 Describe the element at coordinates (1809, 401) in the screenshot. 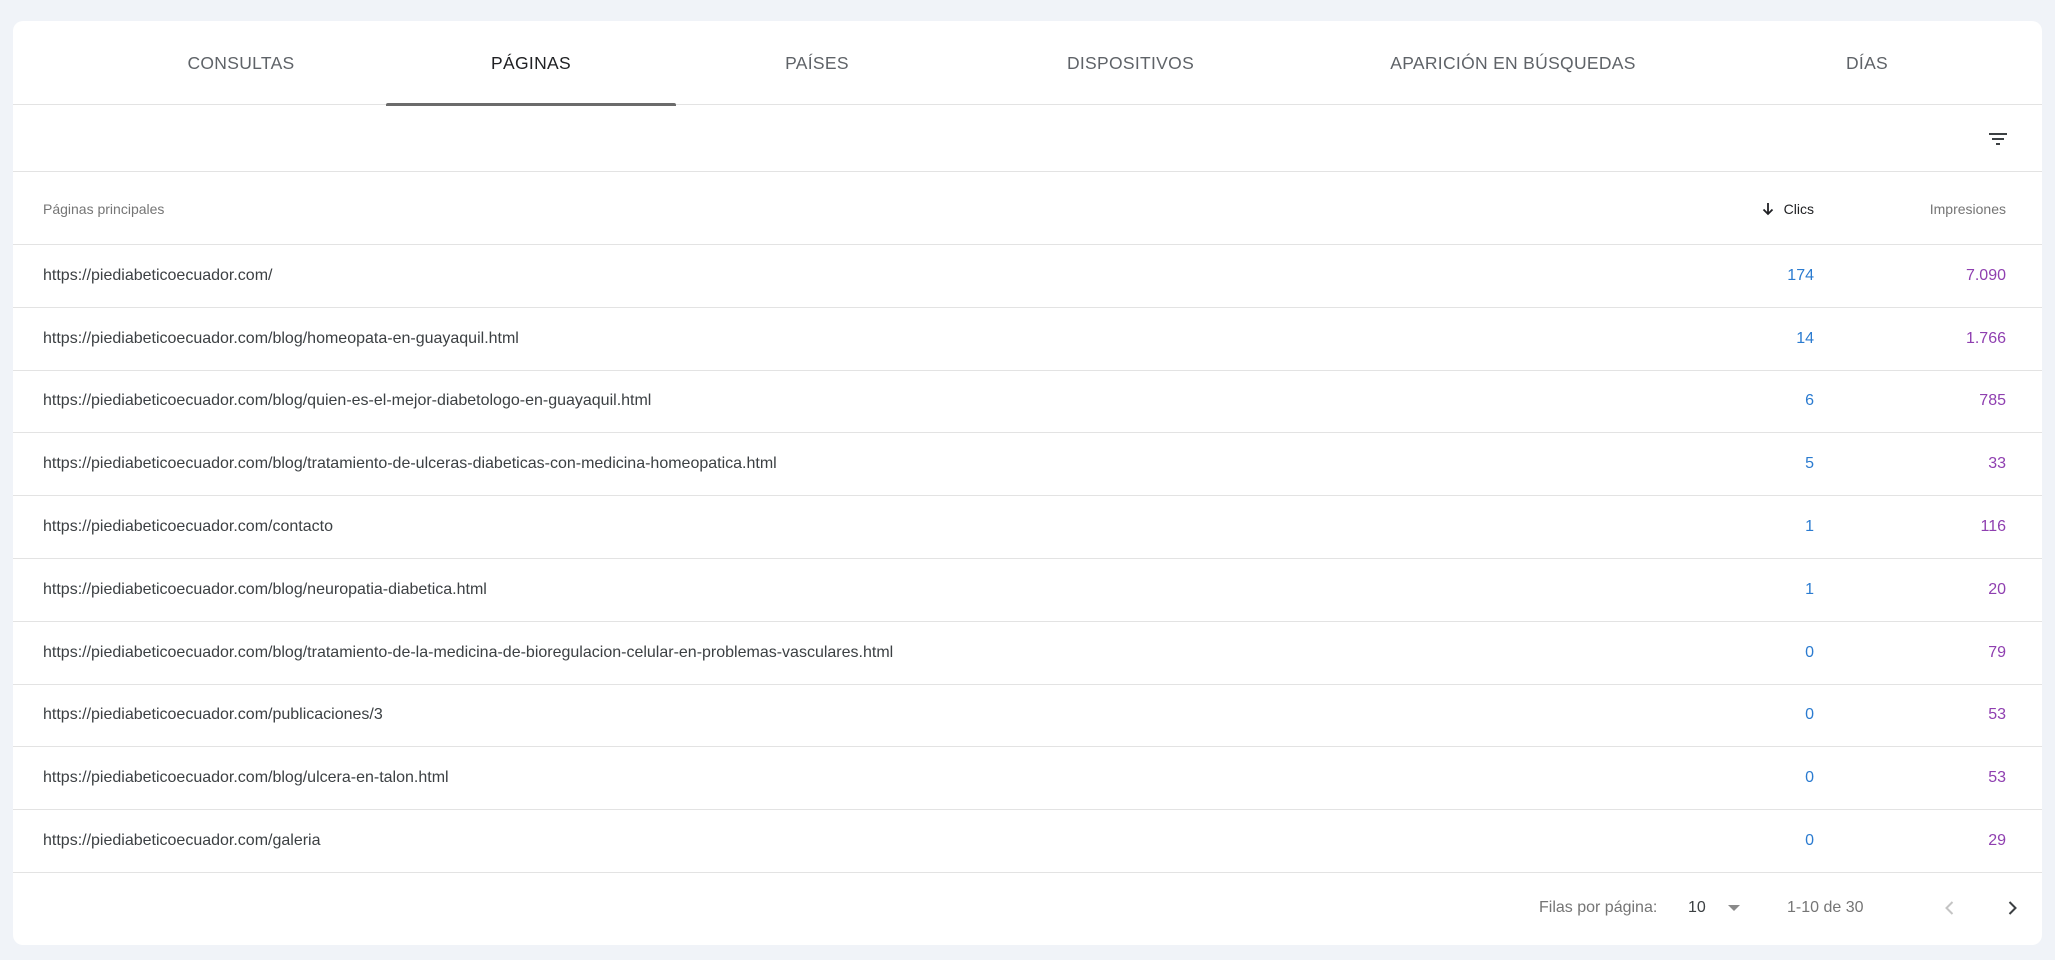

I see `clicks-value: 6` at that location.